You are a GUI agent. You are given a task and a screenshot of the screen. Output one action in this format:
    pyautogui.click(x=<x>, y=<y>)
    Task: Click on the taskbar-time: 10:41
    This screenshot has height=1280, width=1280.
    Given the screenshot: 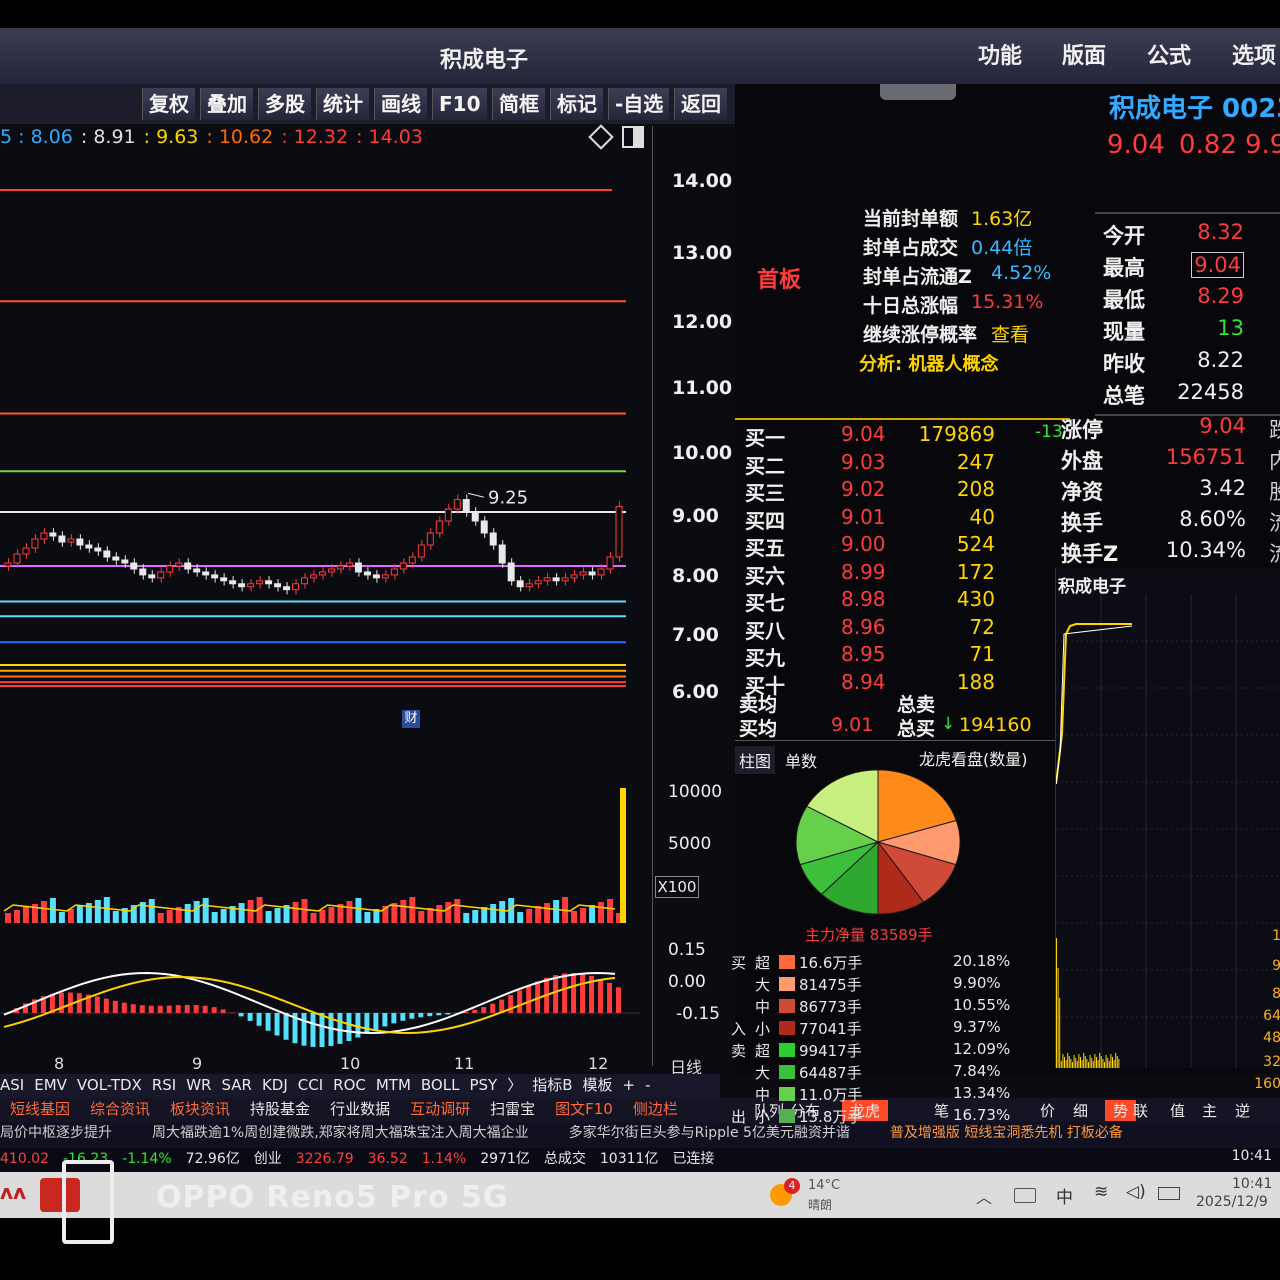 What is the action you would take?
    pyautogui.click(x=1252, y=1184)
    